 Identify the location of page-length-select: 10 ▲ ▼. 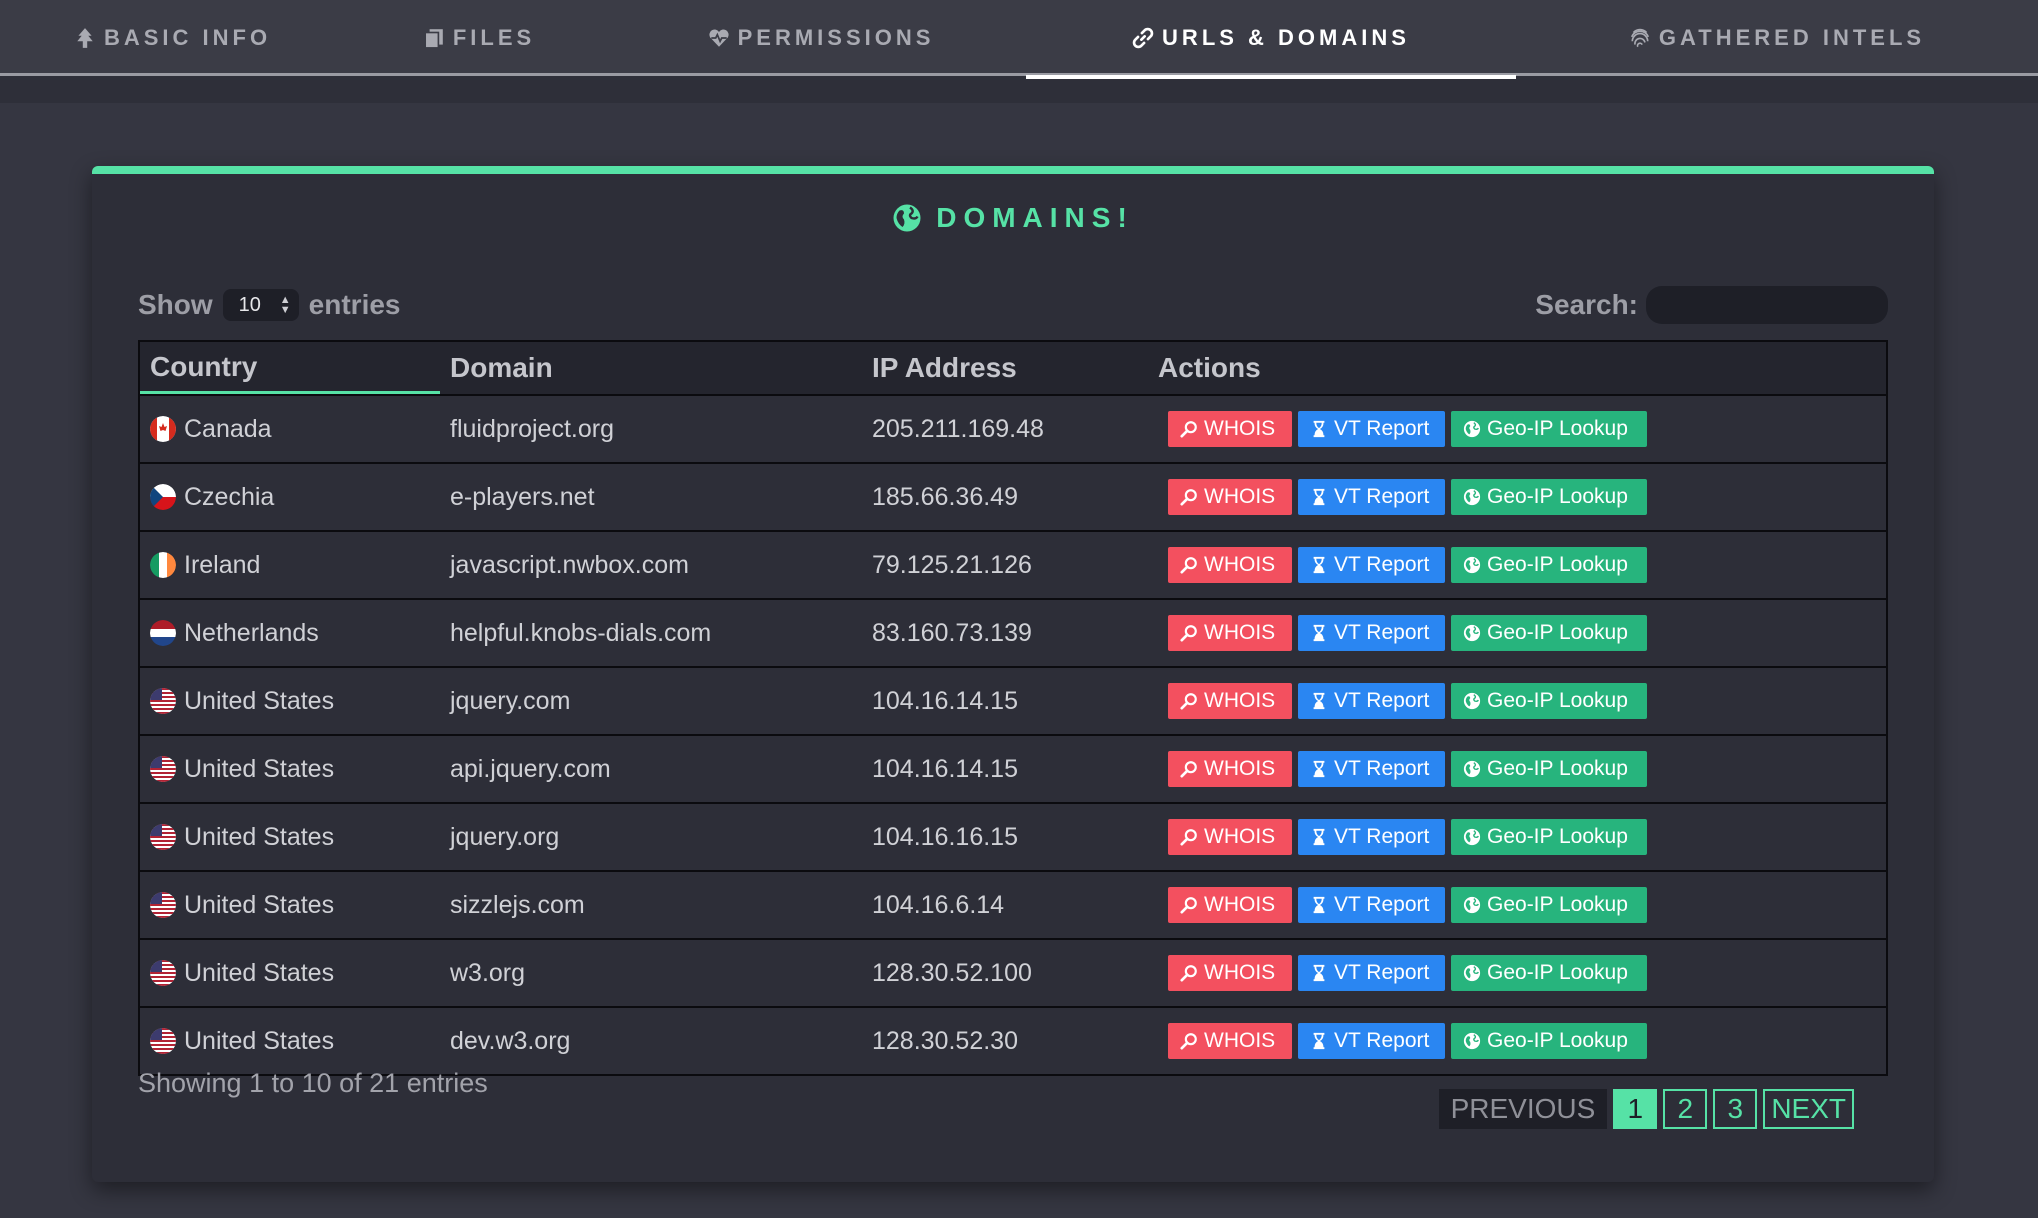
(260, 305).